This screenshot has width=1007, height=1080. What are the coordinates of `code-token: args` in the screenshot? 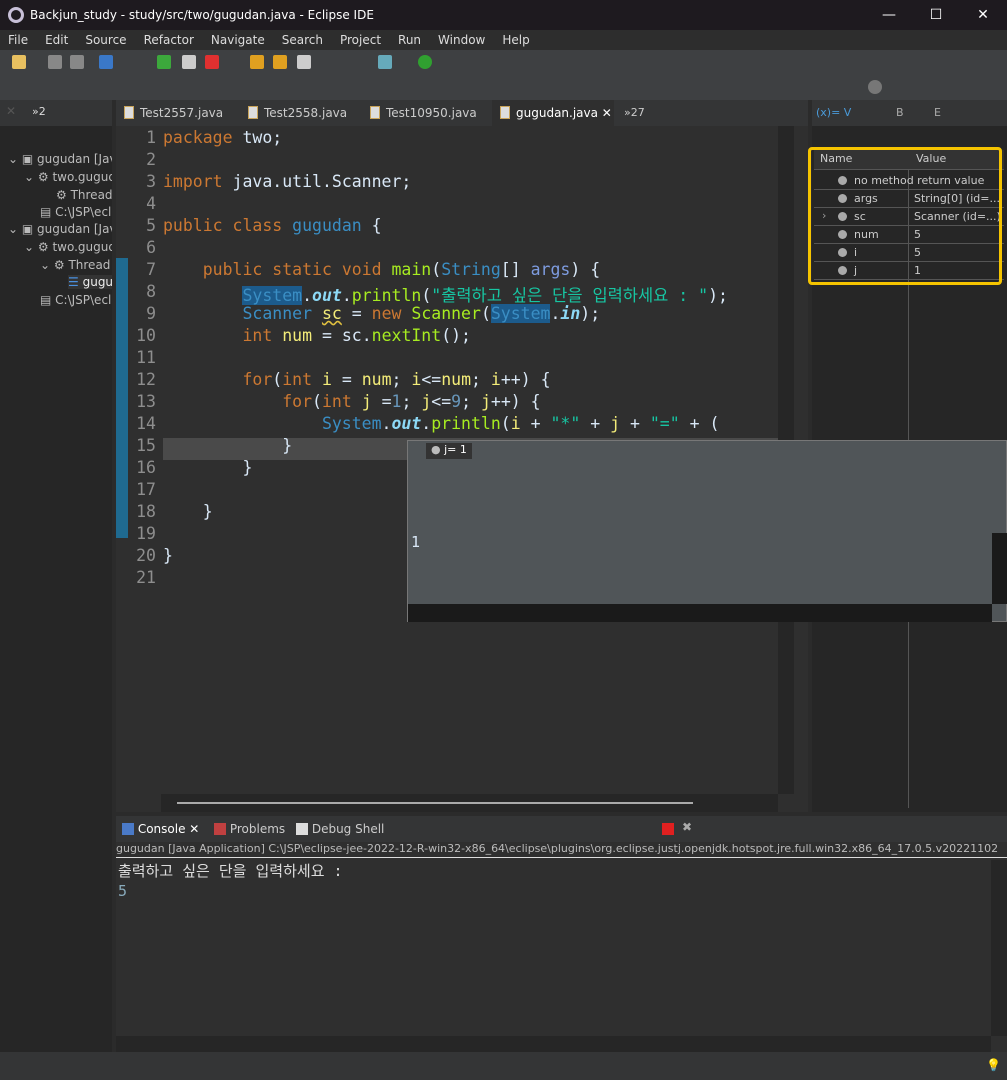 It's located at (550, 269).